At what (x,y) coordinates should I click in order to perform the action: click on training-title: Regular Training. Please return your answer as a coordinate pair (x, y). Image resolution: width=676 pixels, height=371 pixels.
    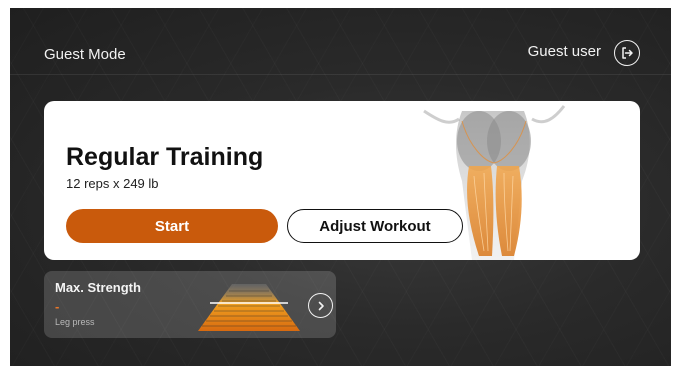
    Looking at the image, I should click on (165, 157).